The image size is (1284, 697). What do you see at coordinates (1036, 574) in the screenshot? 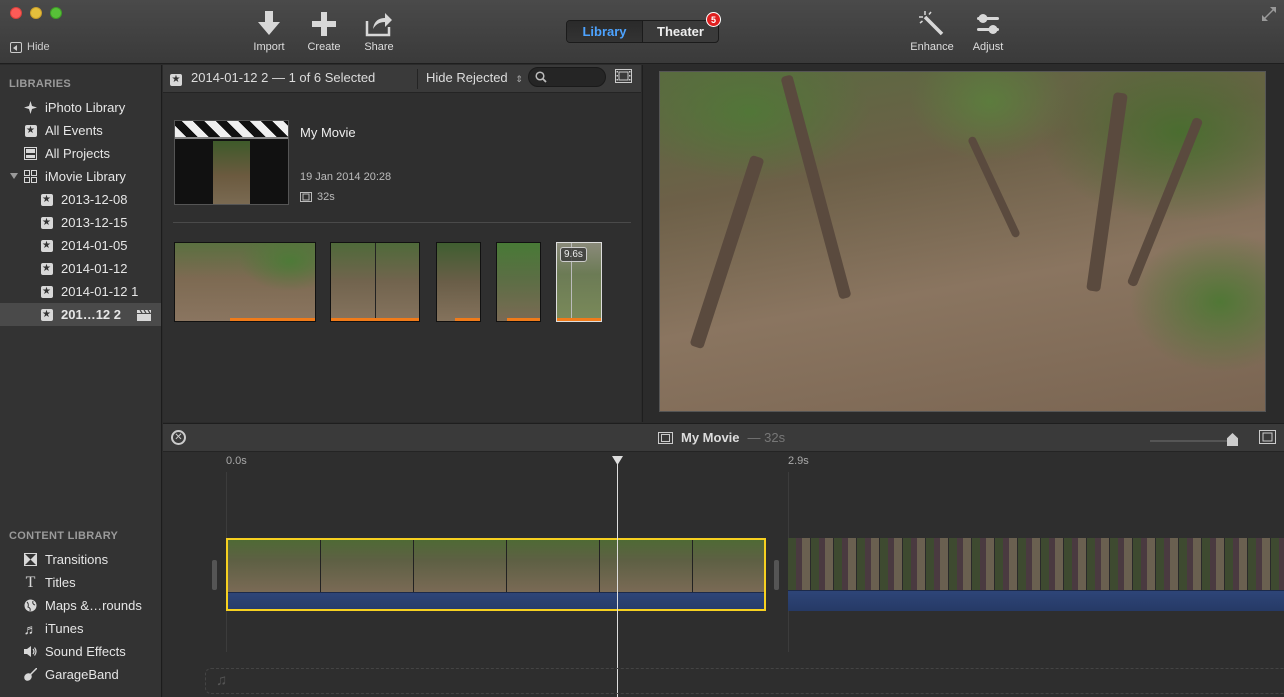
I see `timeline-clip` at bounding box center [1036, 574].